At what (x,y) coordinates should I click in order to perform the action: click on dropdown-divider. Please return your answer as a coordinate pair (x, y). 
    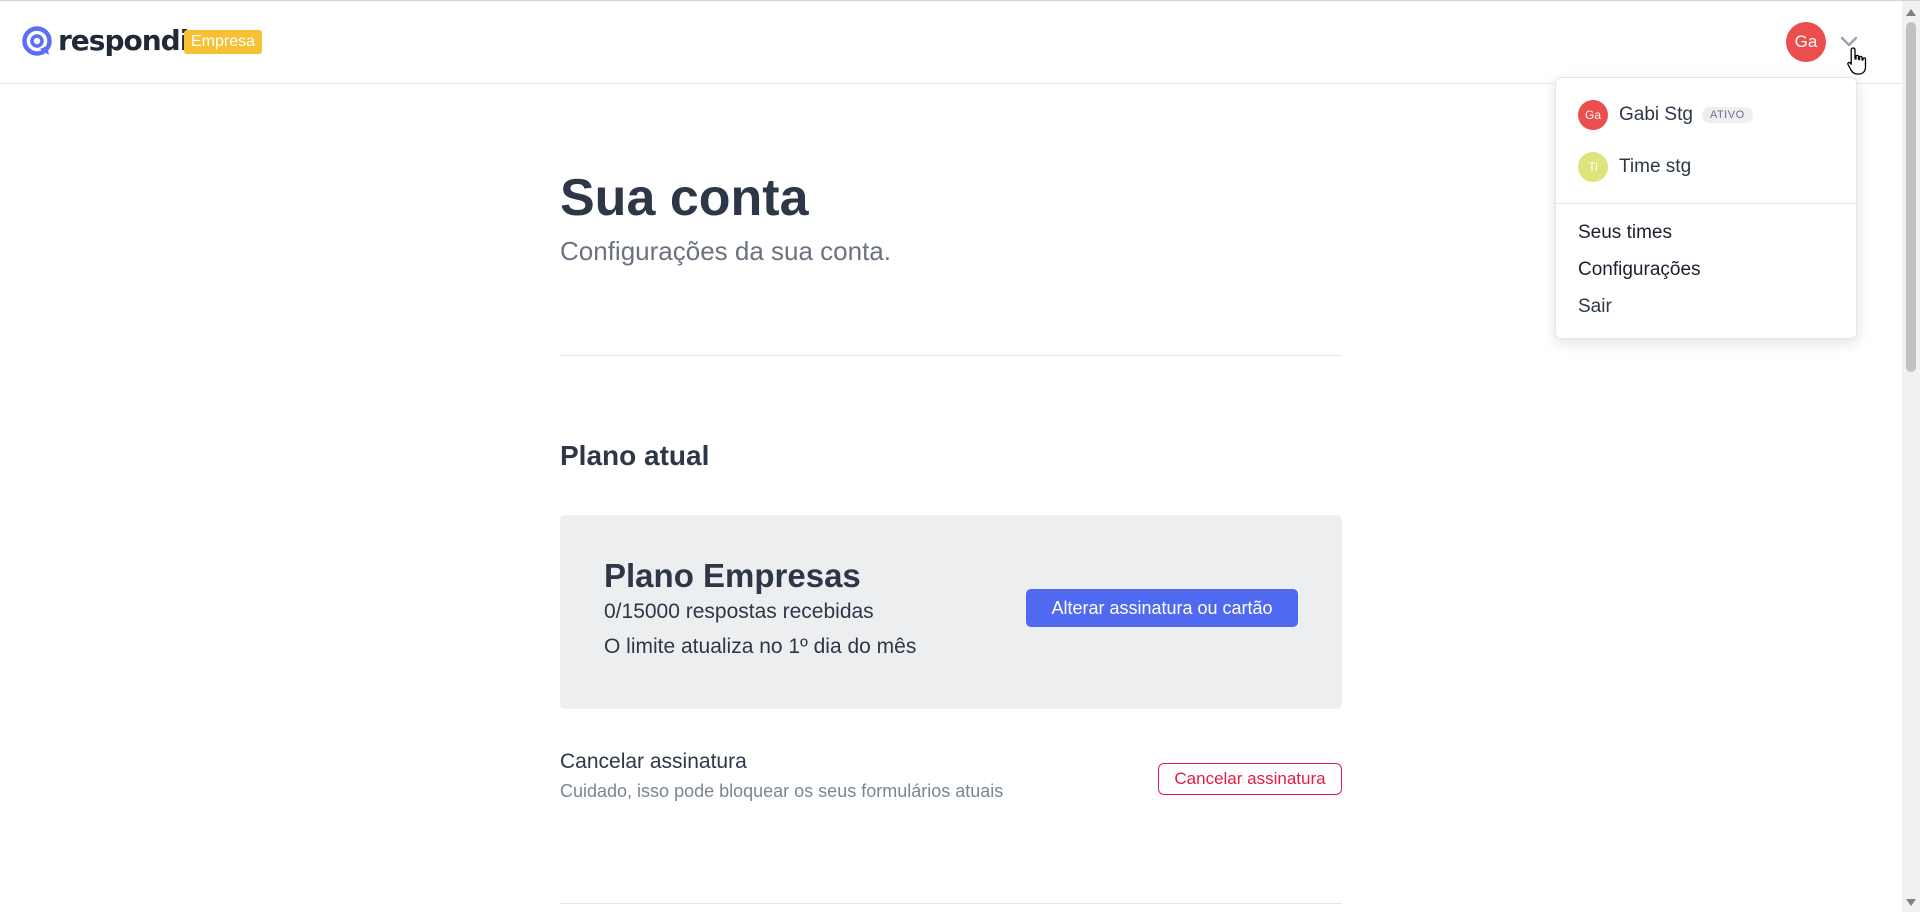
    Looking at the image, I should click on (1706, 203).